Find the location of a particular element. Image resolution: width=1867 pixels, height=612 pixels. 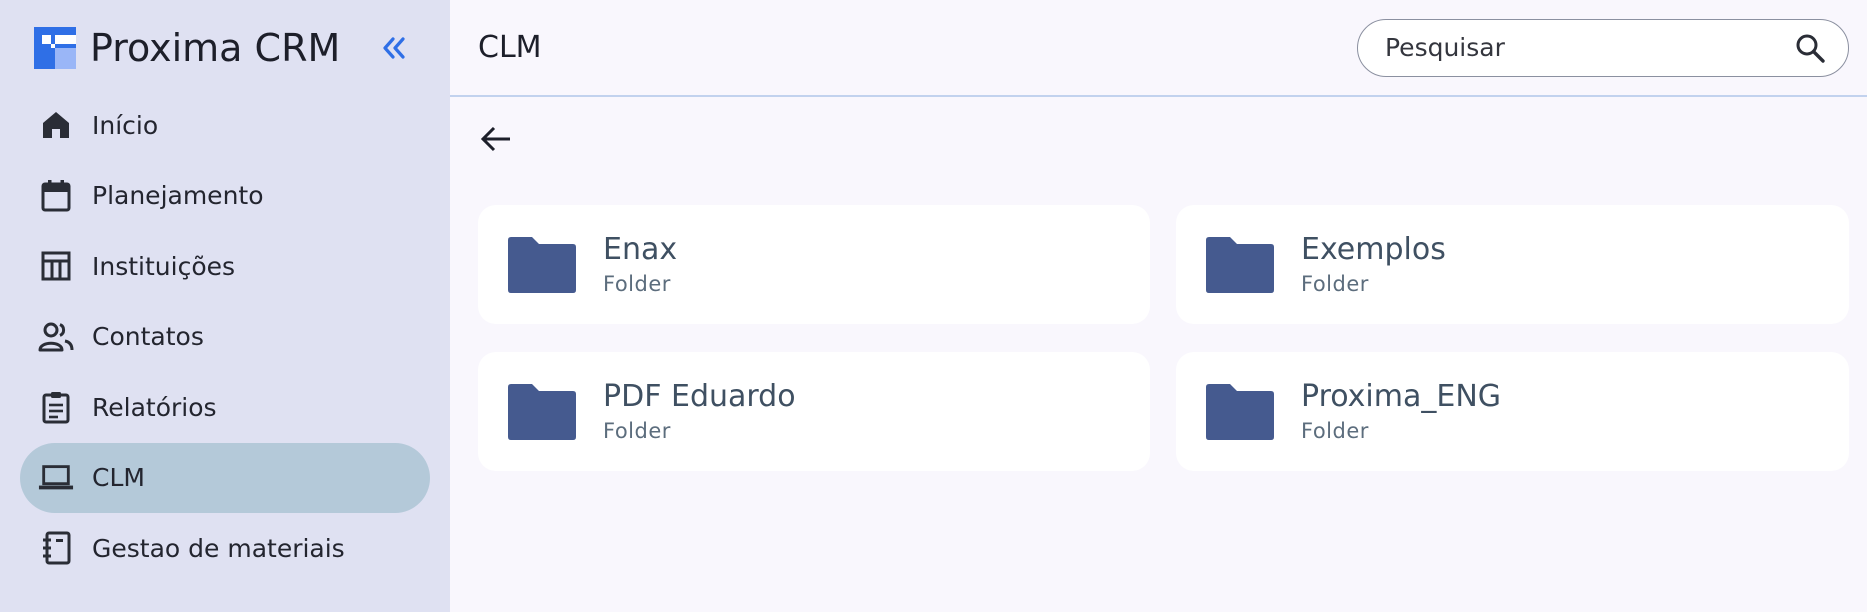

search-icon is located at coordinates (1810, 48).